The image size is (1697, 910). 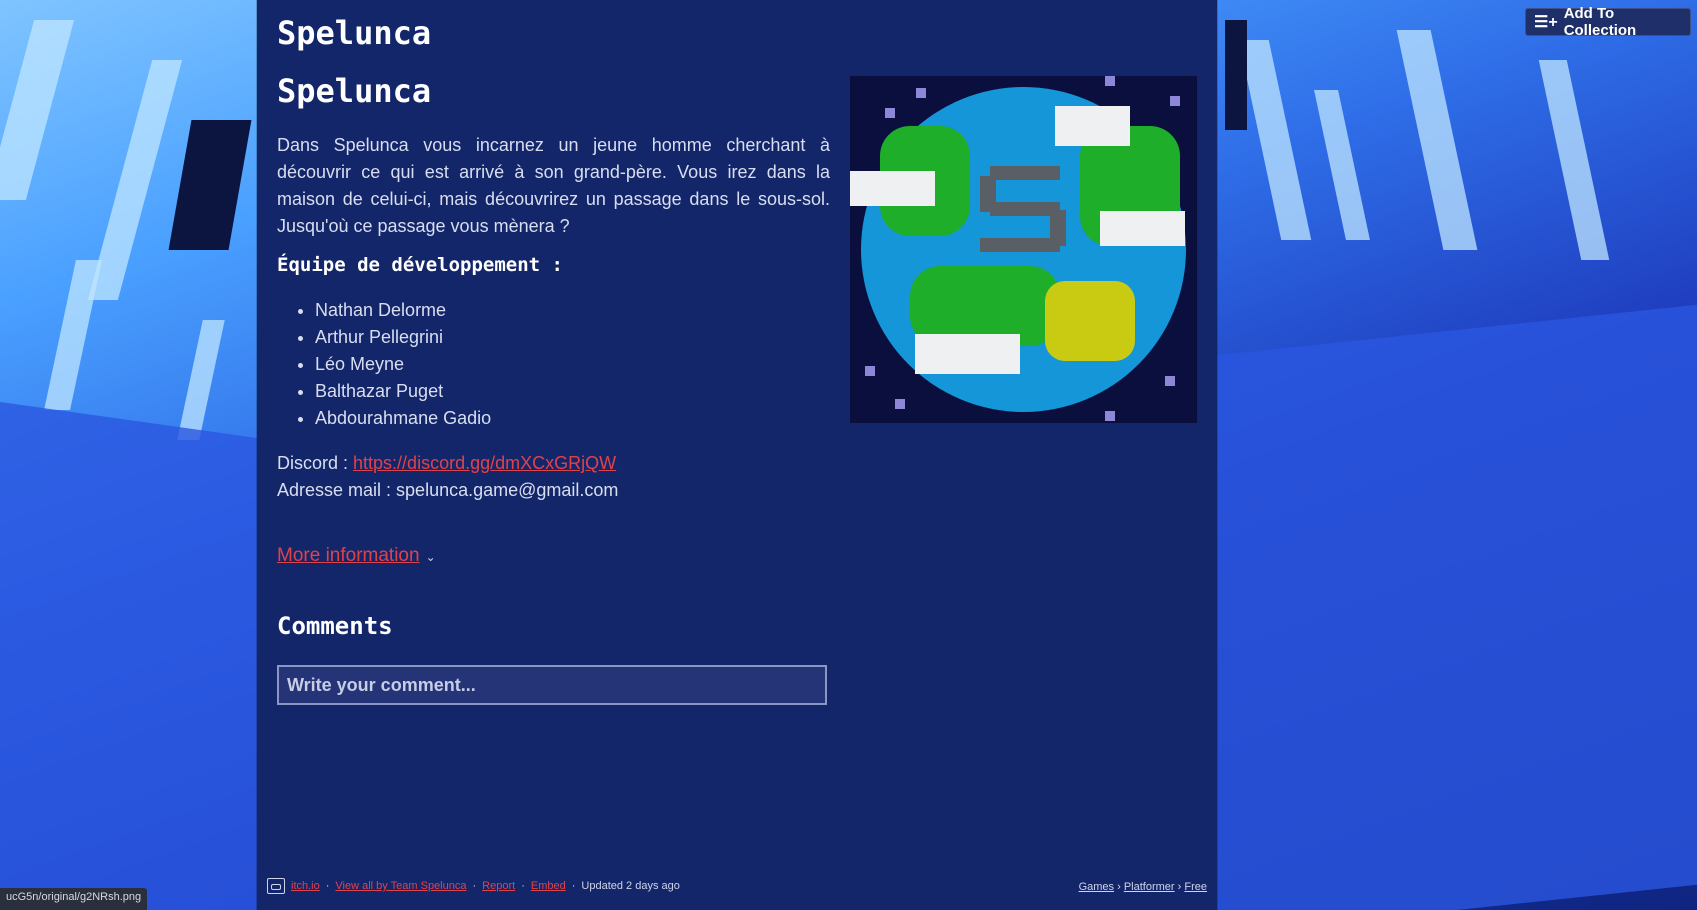 What do you see at coordinates (403, 391) in the screenshot?
I see `team-member: Balthazar Puget` at bounding box center [403, 391].